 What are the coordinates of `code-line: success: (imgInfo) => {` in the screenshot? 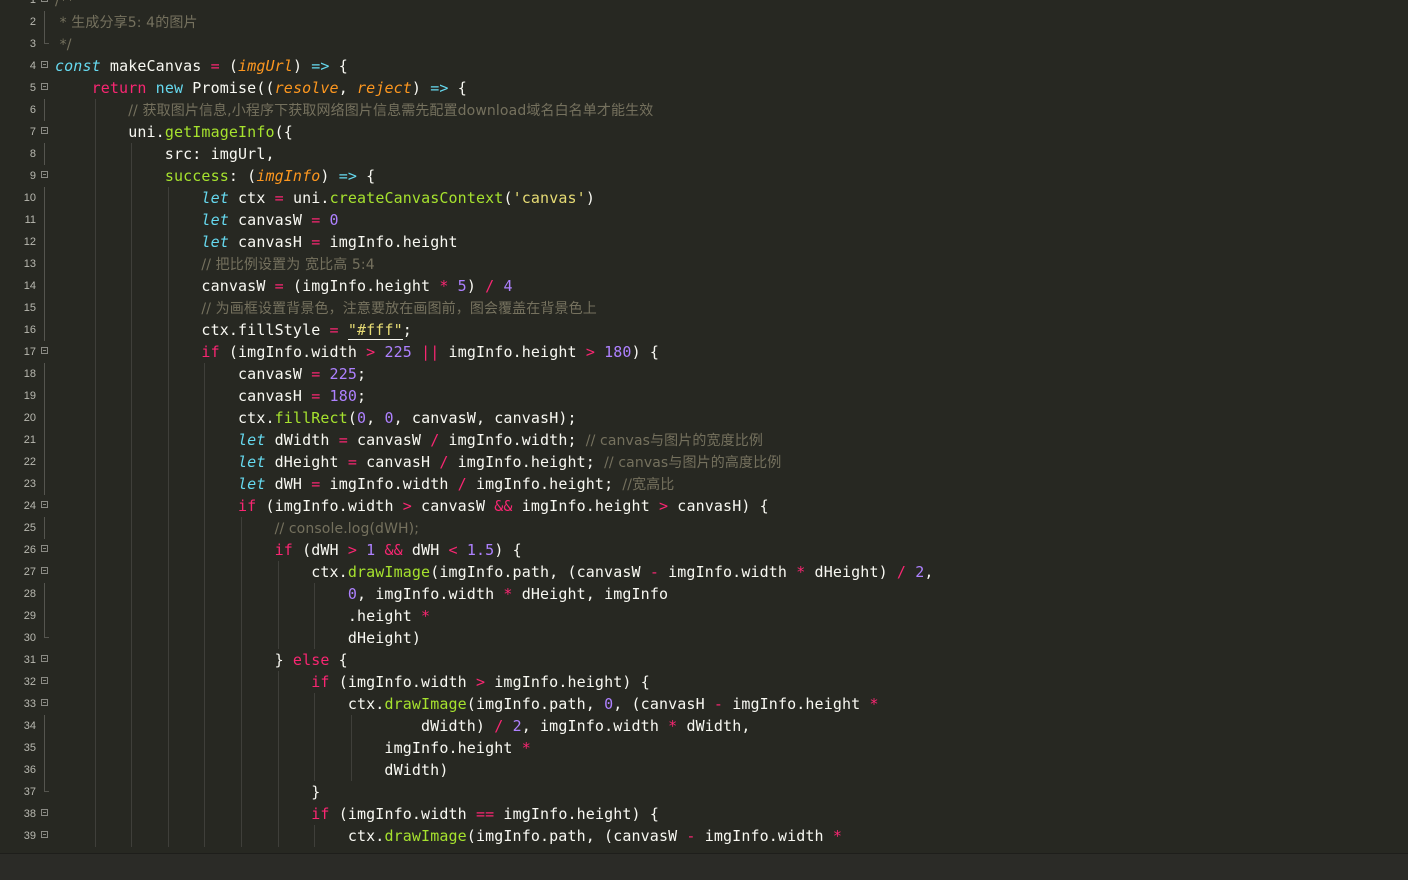 It's located at (215, 176).